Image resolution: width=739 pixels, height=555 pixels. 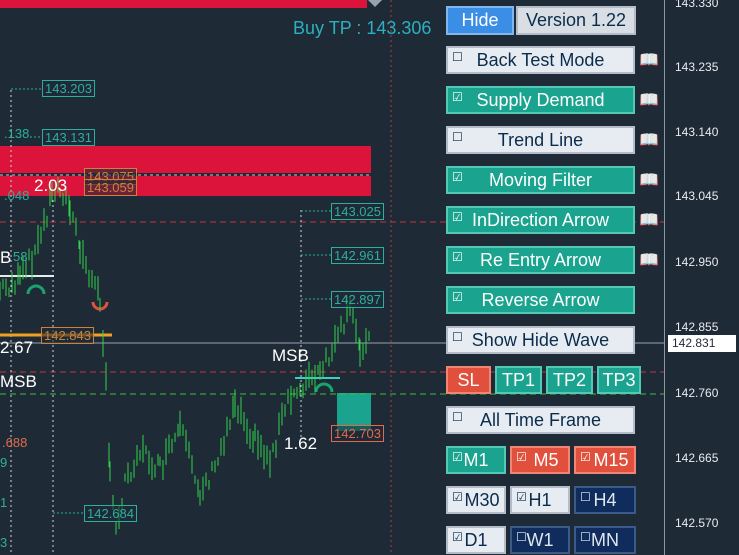 I want to click on price-label-cut: .688, so click(x=15, y=442).